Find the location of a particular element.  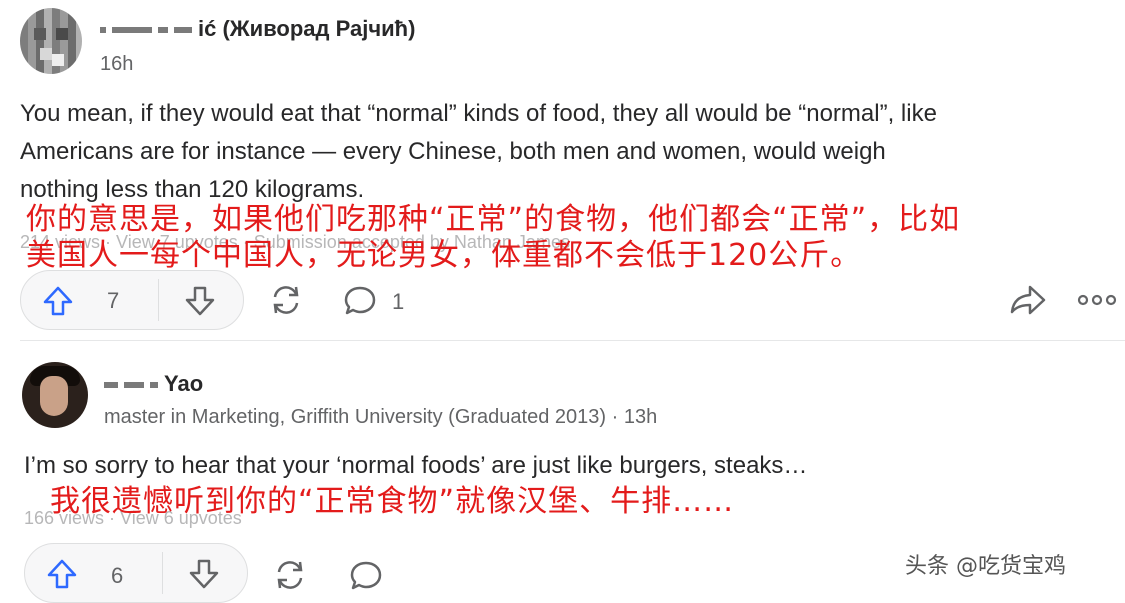

vote-pill: 6 is located at coordinates (136, 573).